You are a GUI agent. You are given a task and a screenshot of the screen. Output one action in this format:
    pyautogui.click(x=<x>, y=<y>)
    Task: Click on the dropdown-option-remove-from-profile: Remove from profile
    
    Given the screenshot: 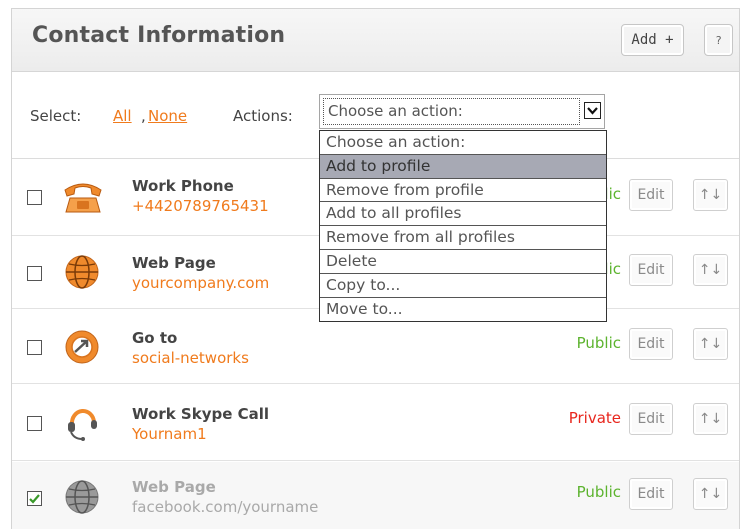 What is the action you would take?
    pyautogui.click(x=463, y=191)
    